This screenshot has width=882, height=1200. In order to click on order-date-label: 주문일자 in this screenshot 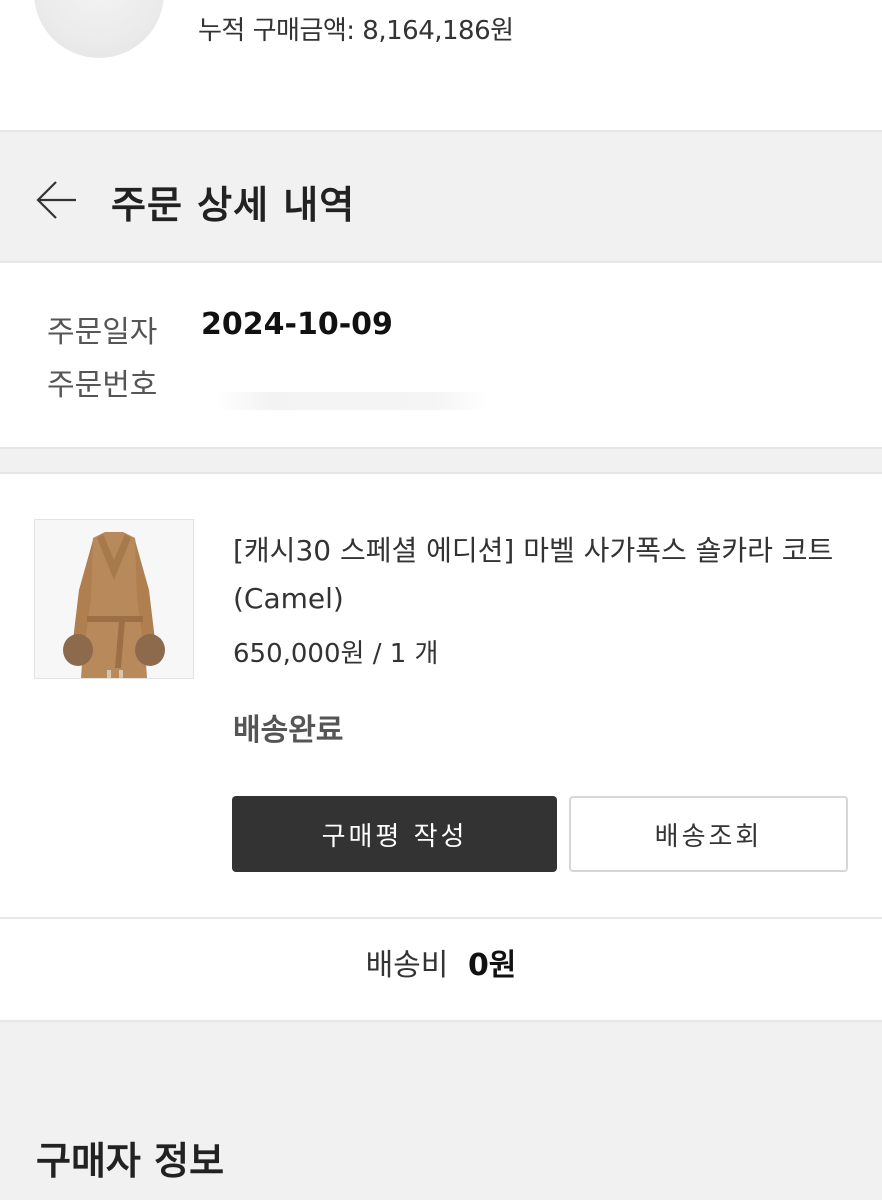, I will do `click(102, 332)`.